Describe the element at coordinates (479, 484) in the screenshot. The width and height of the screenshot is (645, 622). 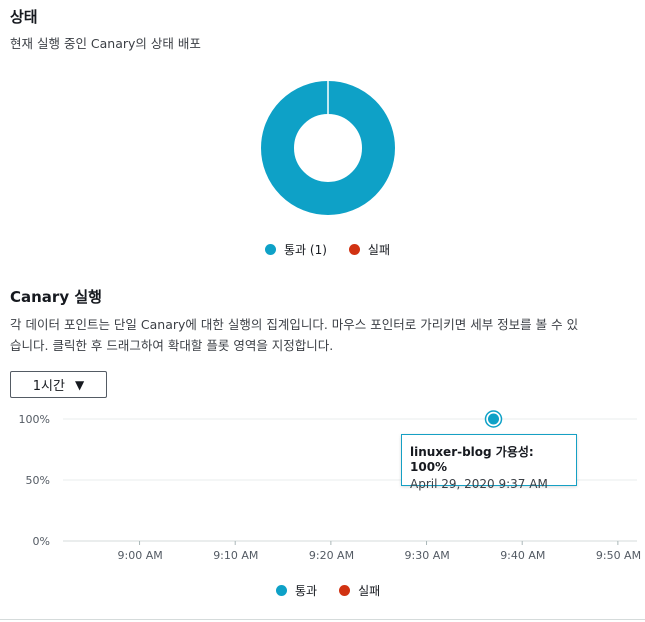
I see `tooltip-time: April 29, 2020 9:37 AM` at that location.